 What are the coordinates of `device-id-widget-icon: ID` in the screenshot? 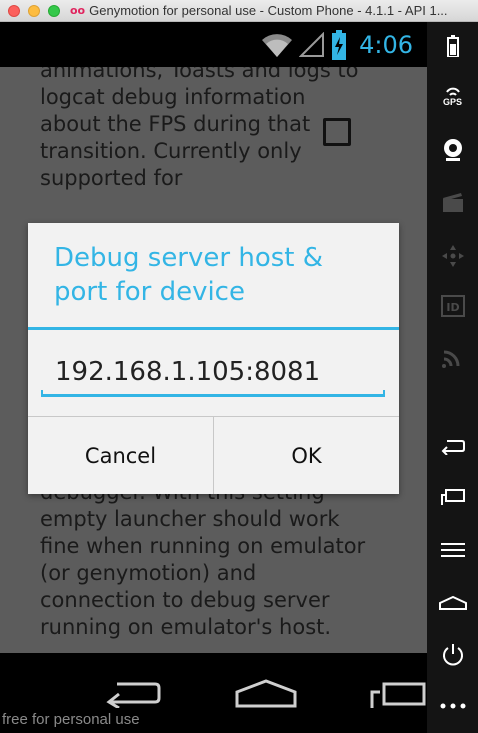 It's located at (452, 306).